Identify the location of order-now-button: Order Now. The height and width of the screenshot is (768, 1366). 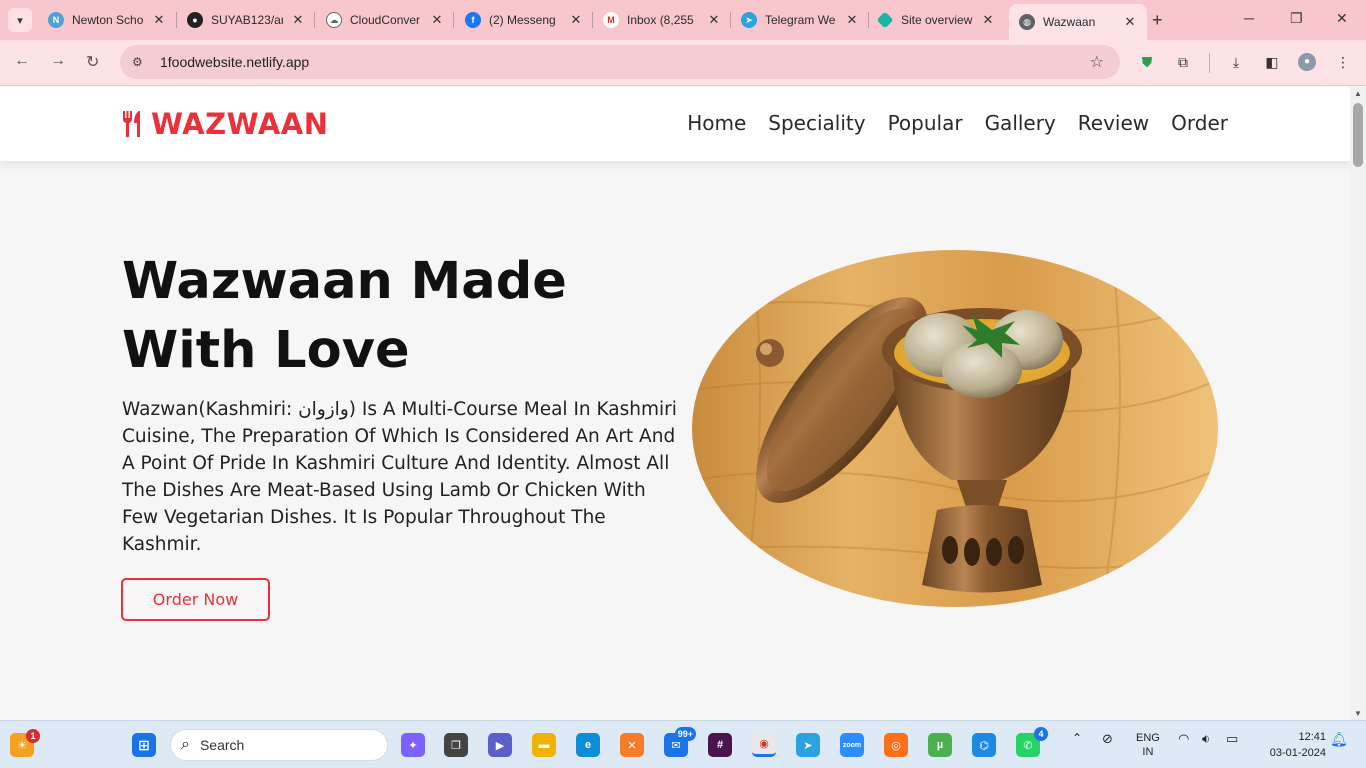
(195, 599).